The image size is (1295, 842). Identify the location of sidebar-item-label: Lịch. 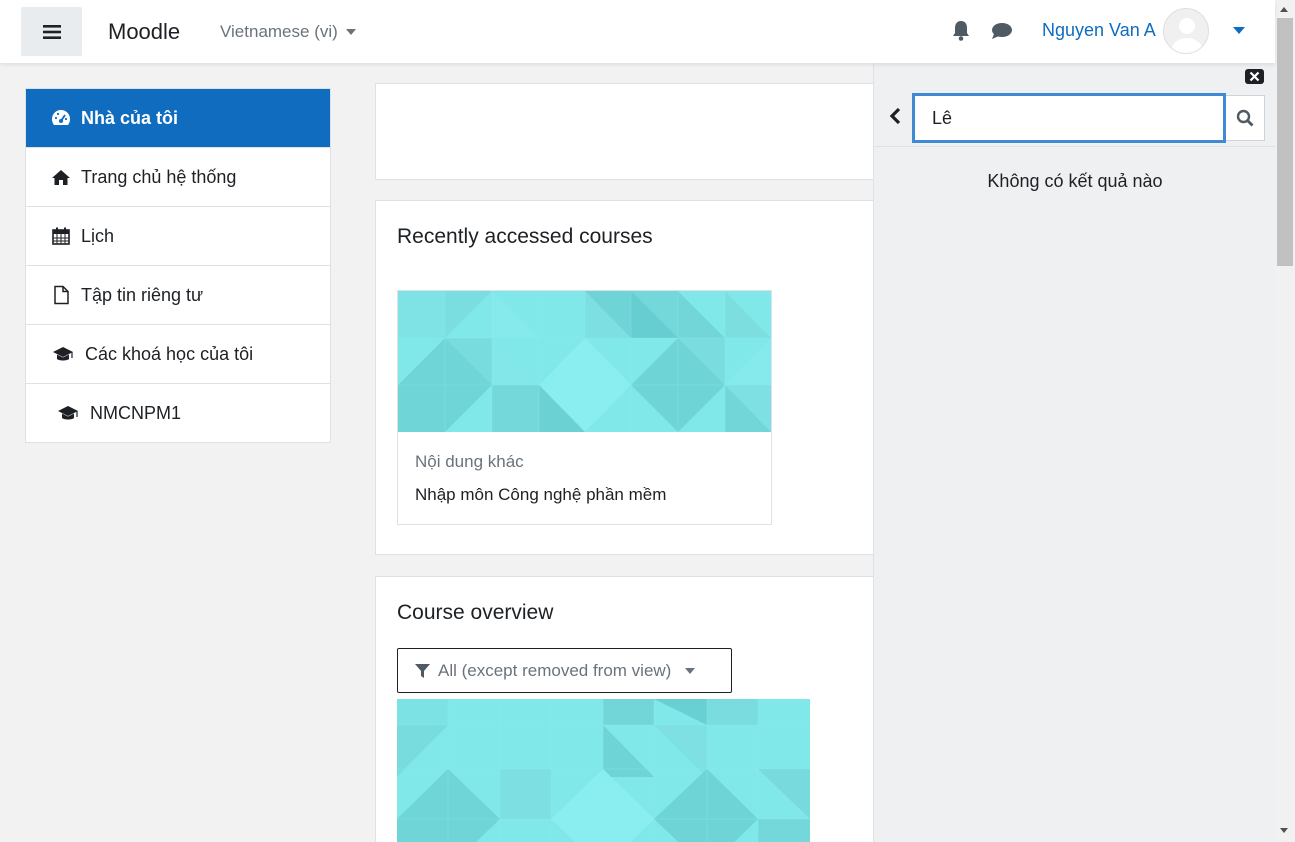
(98, 235).